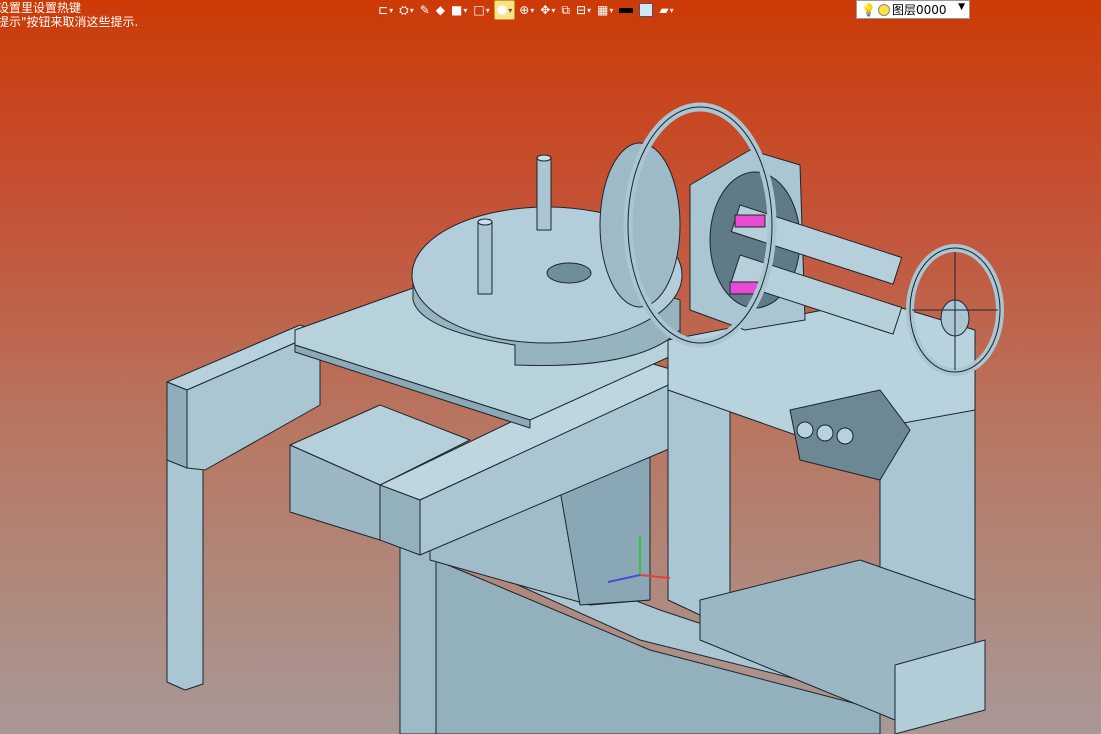 The width and height of the screenshot is (1101, 734). What do you see at coordinates (418, 635) in the screenshot?
I see `left-rear-leg` at bounding box center [418, 635].